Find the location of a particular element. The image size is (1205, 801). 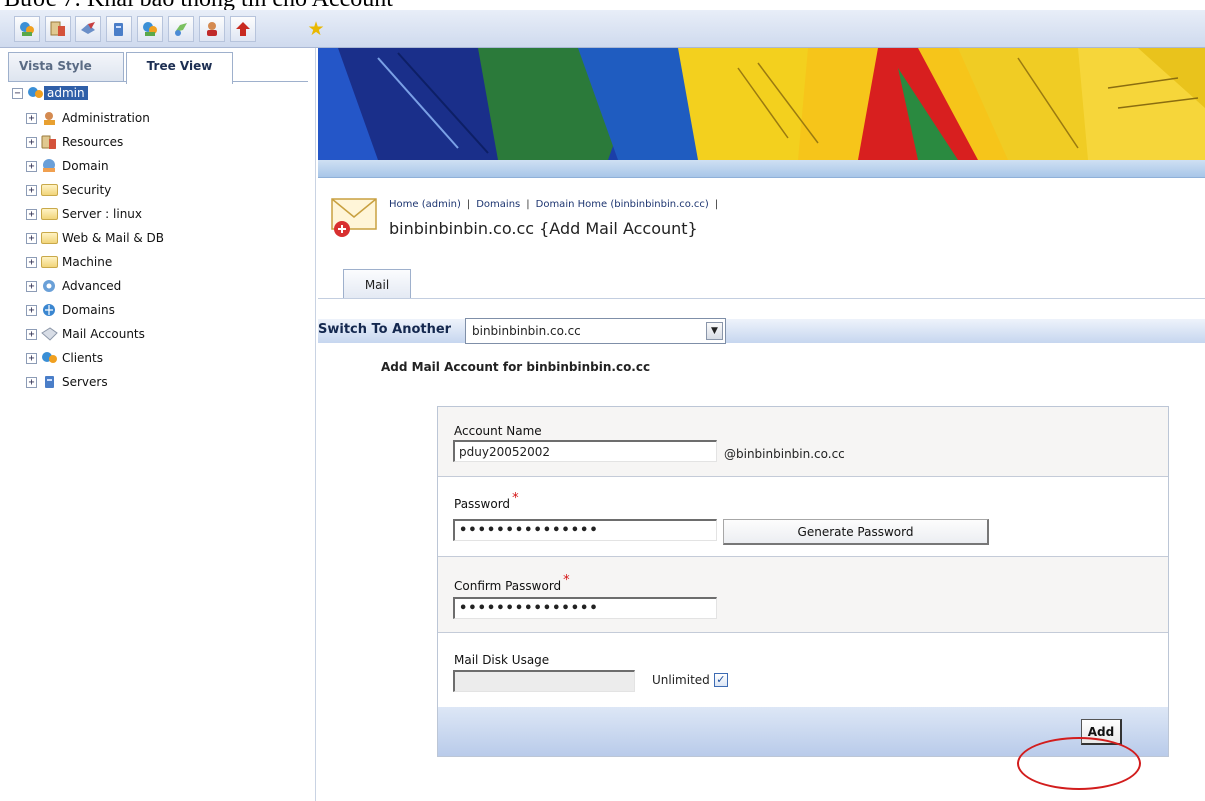

unlimited-label: Unlimited is located at coordinates (681, 680).